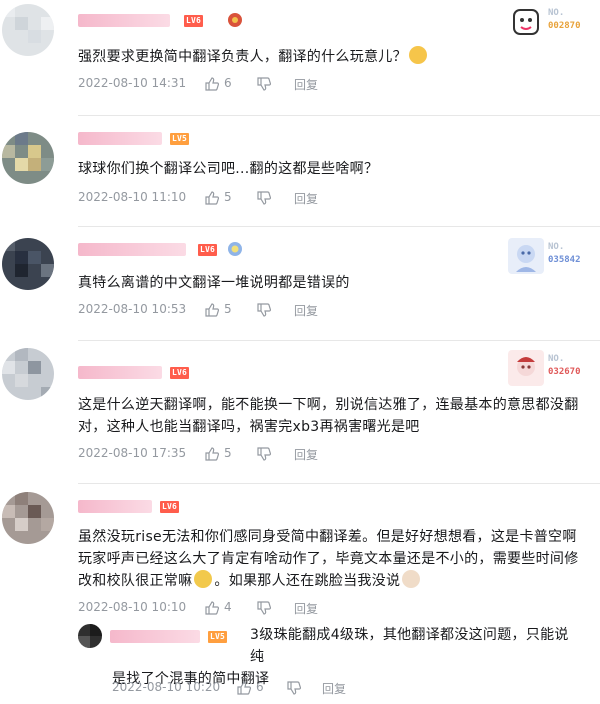 Image resolution: width=600 pixels, height=704 pixels. What do you see at coordinates (242, 57) in the screenshot?
I see `comment-text-content: 强烈要求更换简中翻译负责人，翻译的什么玩意儿？` at bounding box center [242, 57].